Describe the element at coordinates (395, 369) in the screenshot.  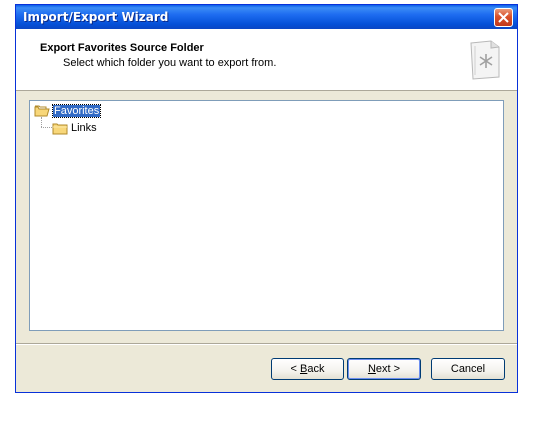
I see `next-suffix: >` at that location.